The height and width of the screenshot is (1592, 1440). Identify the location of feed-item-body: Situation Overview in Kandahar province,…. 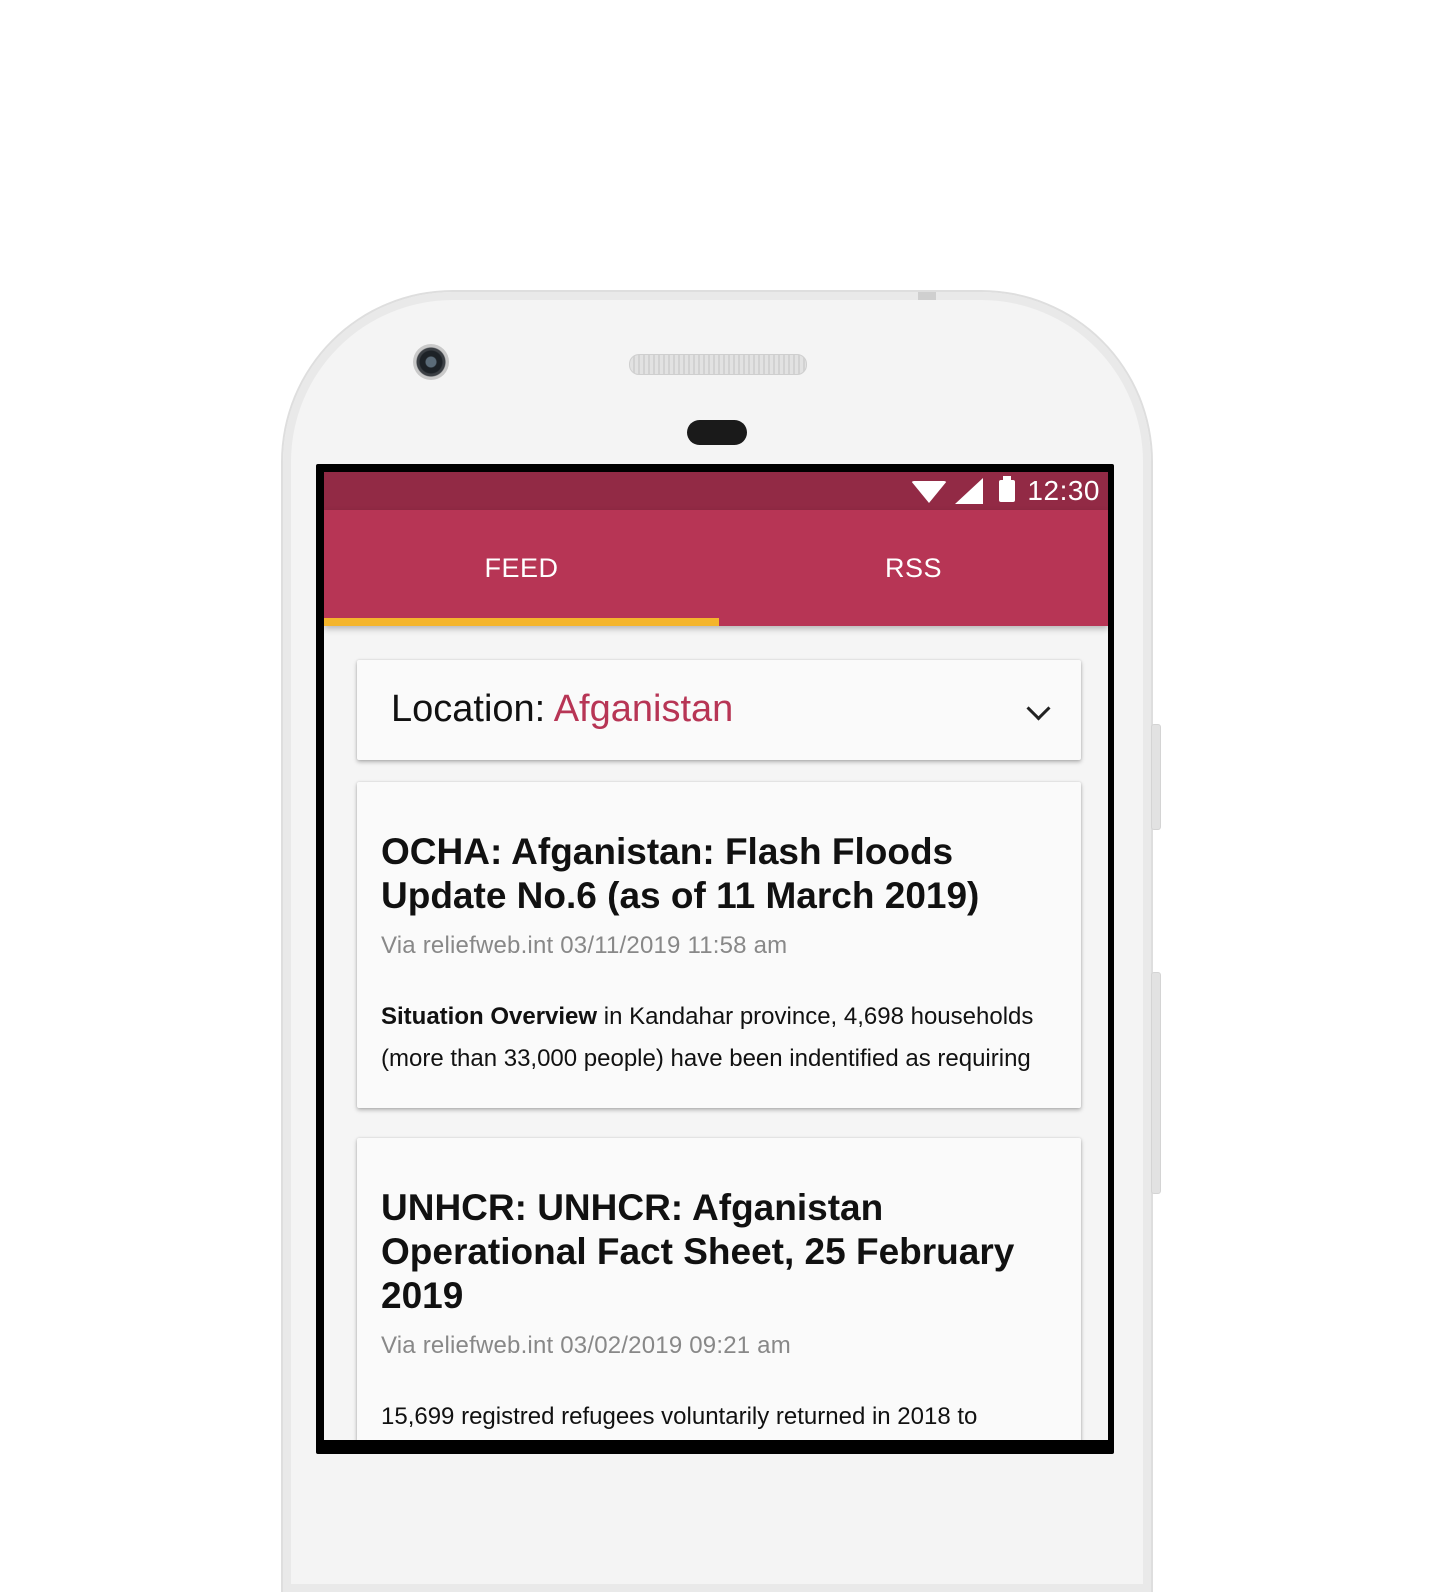
(719, 1038).